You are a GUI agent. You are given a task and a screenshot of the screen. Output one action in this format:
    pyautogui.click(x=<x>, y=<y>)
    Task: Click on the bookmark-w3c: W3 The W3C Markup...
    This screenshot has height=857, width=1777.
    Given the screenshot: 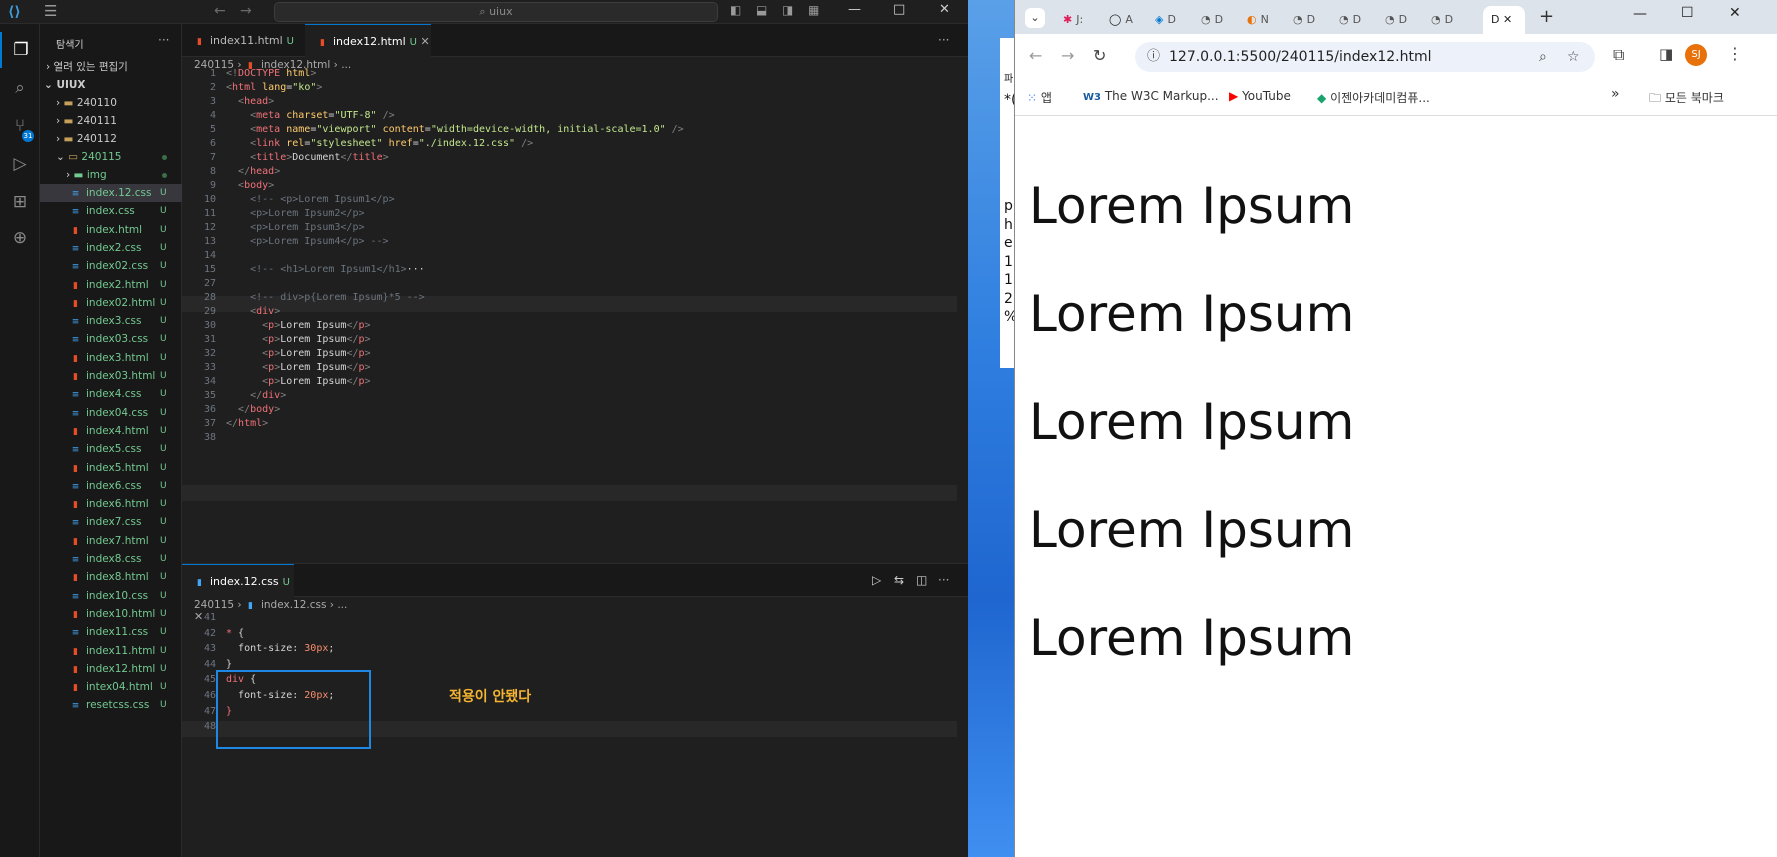 What is the action you would take?
    pyautogui.click(x=1151, y=96)
    